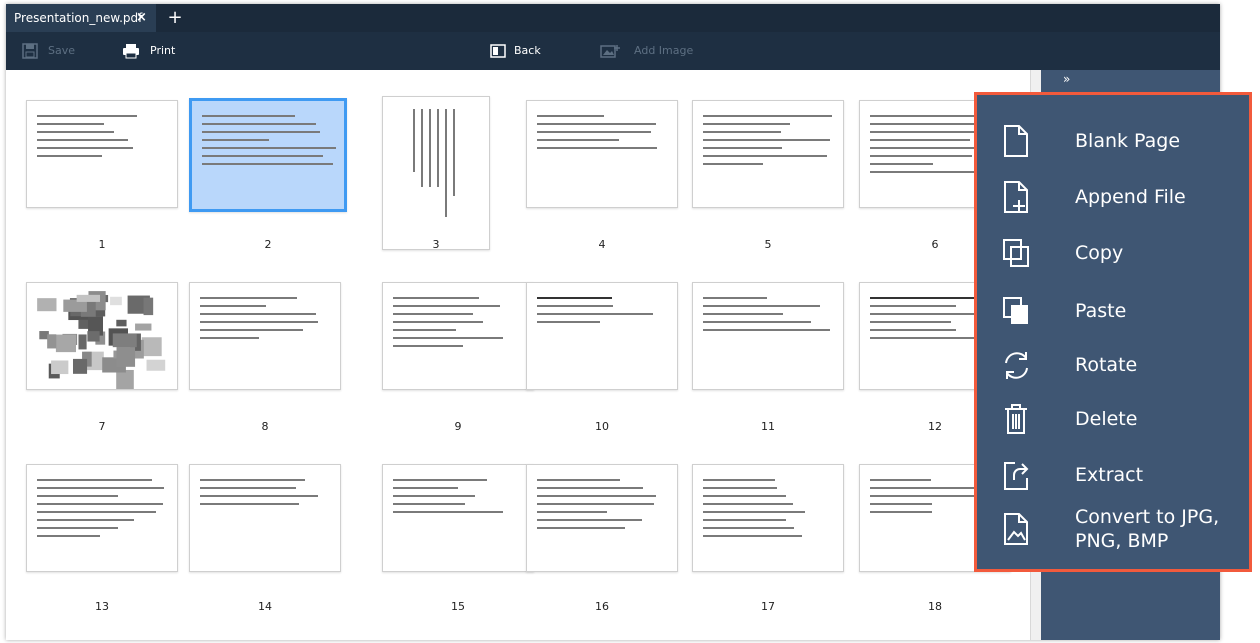 This screenshot has height=643, width=1260. I want to click on copy-icon, so click(1016, 253).